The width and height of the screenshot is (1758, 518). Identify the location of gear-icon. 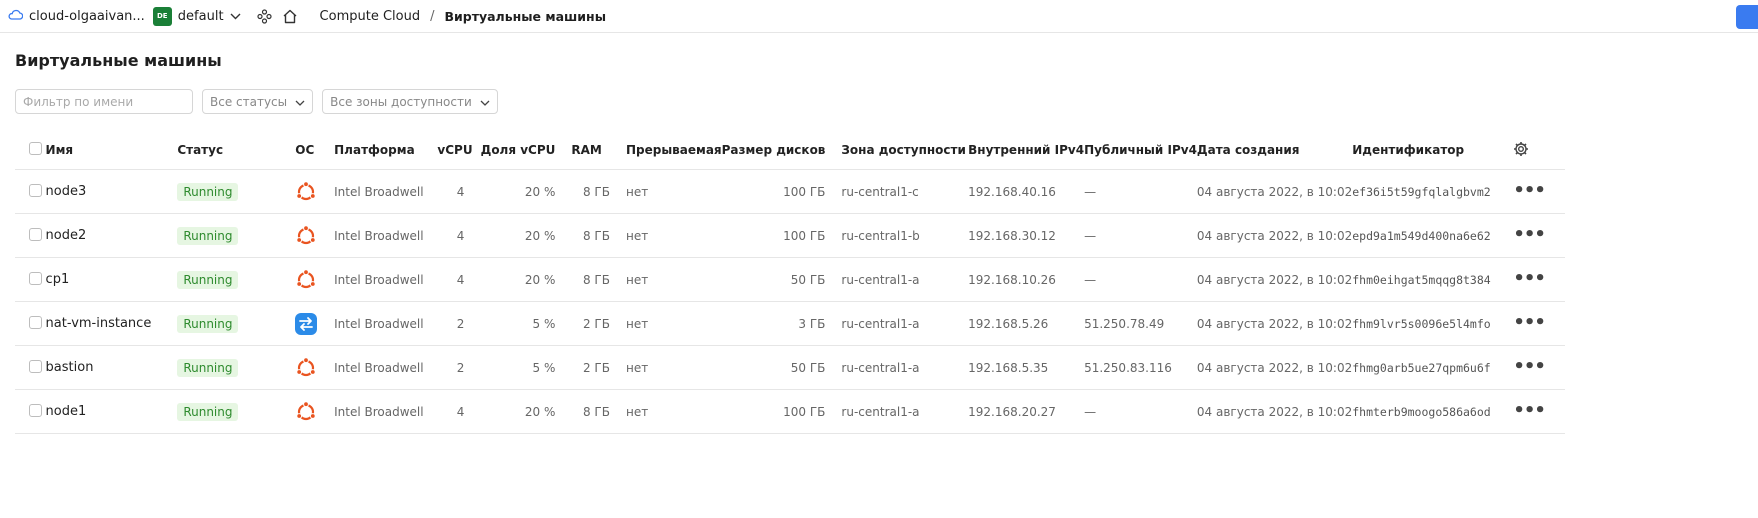
(1521, 150).